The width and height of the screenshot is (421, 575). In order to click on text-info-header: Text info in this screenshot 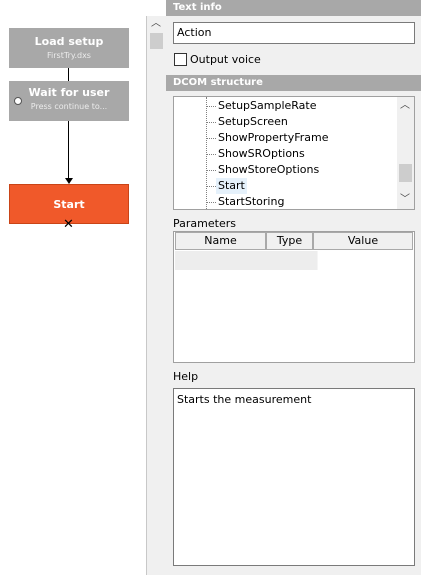, I will do `click(293, 8)`.